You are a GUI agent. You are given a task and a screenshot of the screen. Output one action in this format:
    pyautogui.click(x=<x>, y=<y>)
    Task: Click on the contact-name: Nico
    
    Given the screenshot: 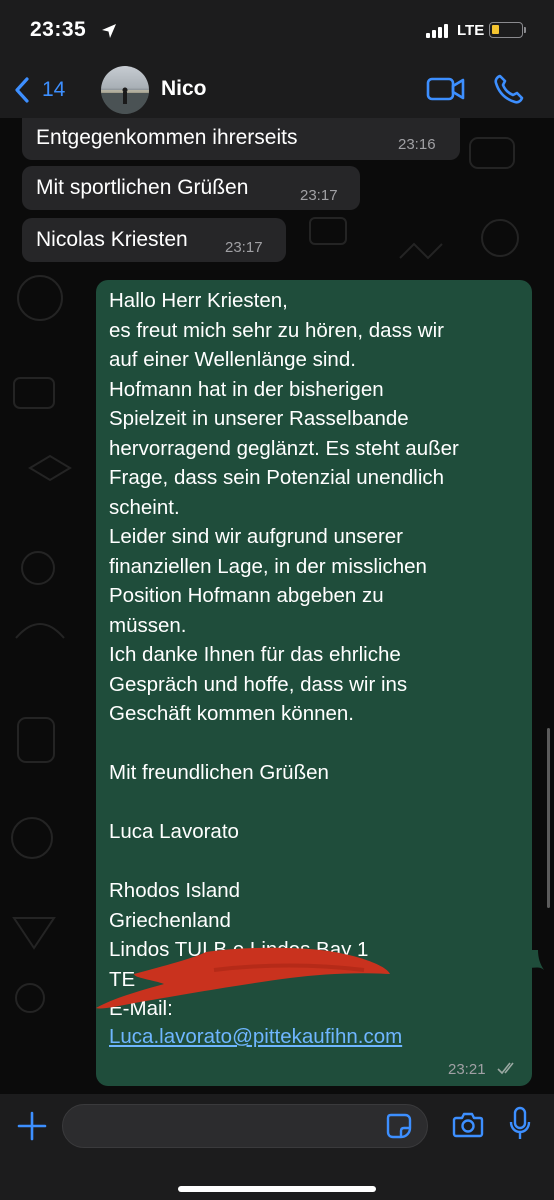 What is the action you would take?
    pyautogui.click(x=184, y=89)
    